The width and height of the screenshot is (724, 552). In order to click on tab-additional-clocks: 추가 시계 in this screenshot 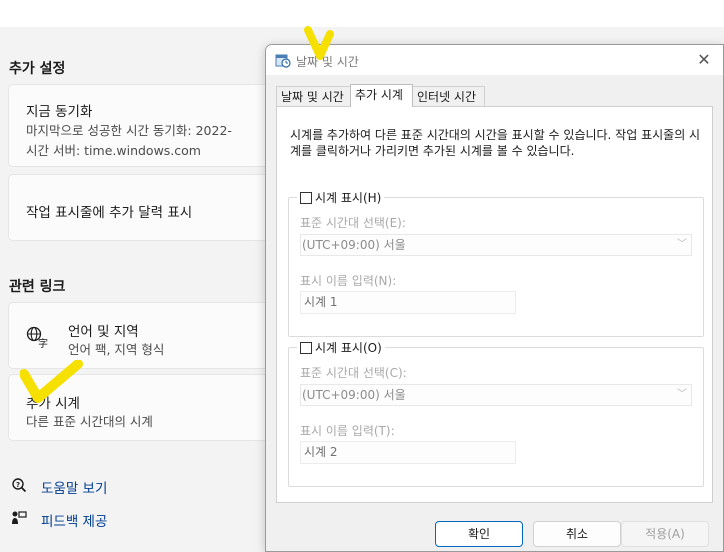, I will do `click(381, 95)`.